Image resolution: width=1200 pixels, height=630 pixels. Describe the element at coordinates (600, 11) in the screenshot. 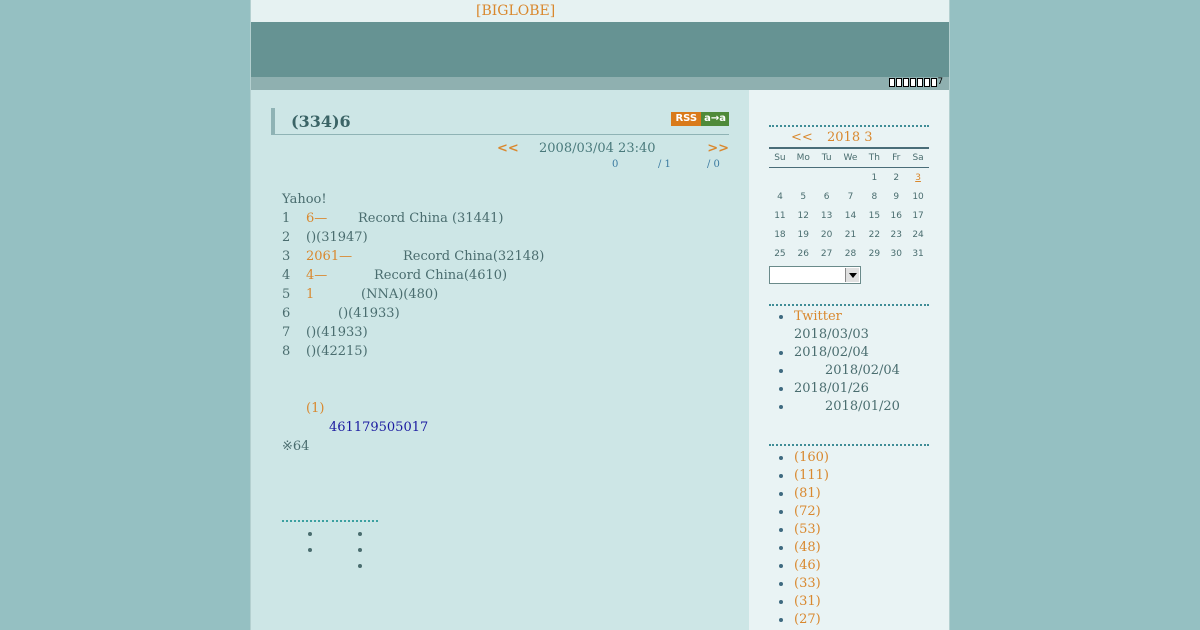

I see `top-bar: [BIGLOBE]` at that location.